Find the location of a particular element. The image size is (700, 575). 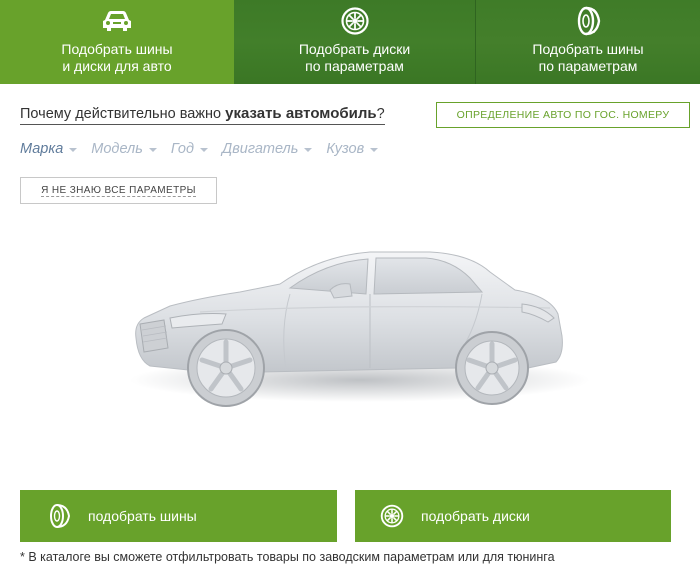

filter-model: Модель is located at coordinates (124, 149).